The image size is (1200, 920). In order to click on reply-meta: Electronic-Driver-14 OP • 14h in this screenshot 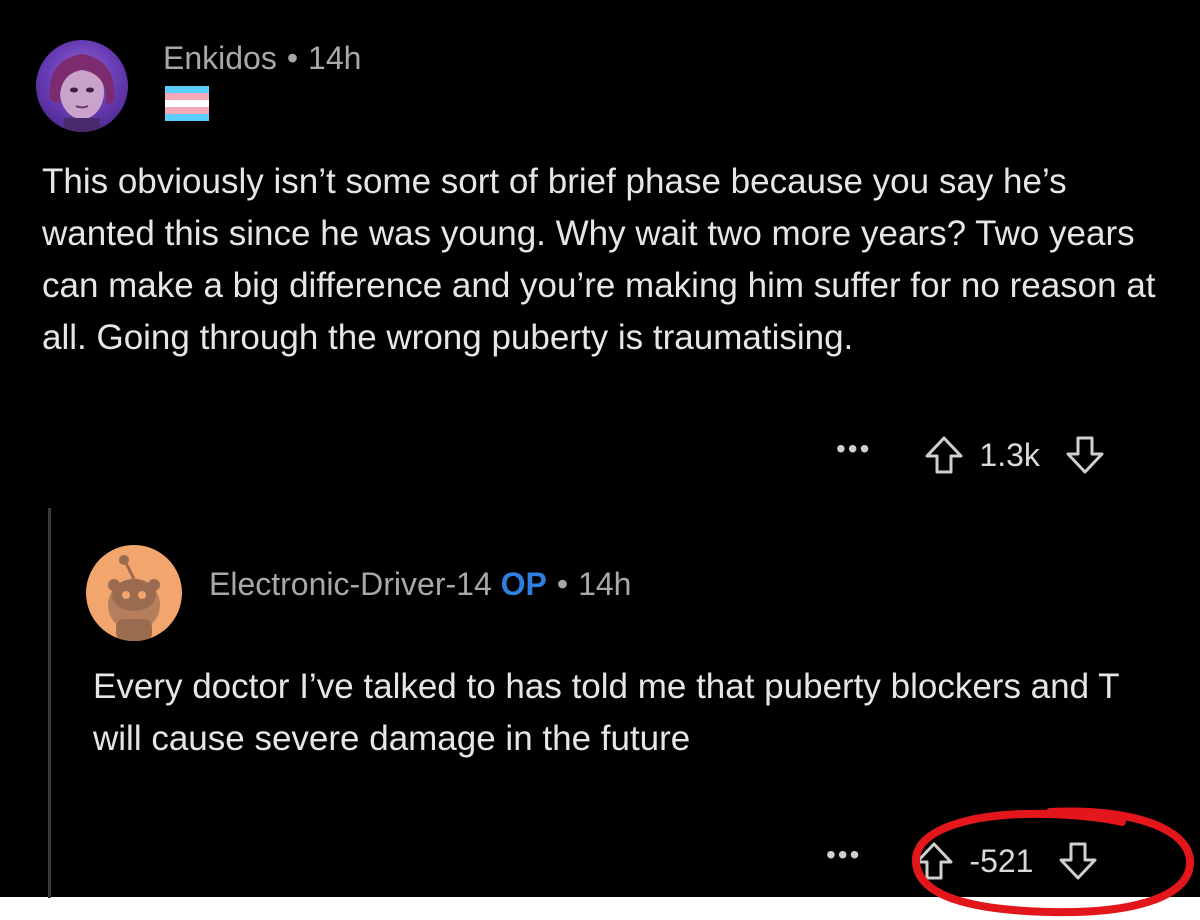, I will do `click(420, 584)`.